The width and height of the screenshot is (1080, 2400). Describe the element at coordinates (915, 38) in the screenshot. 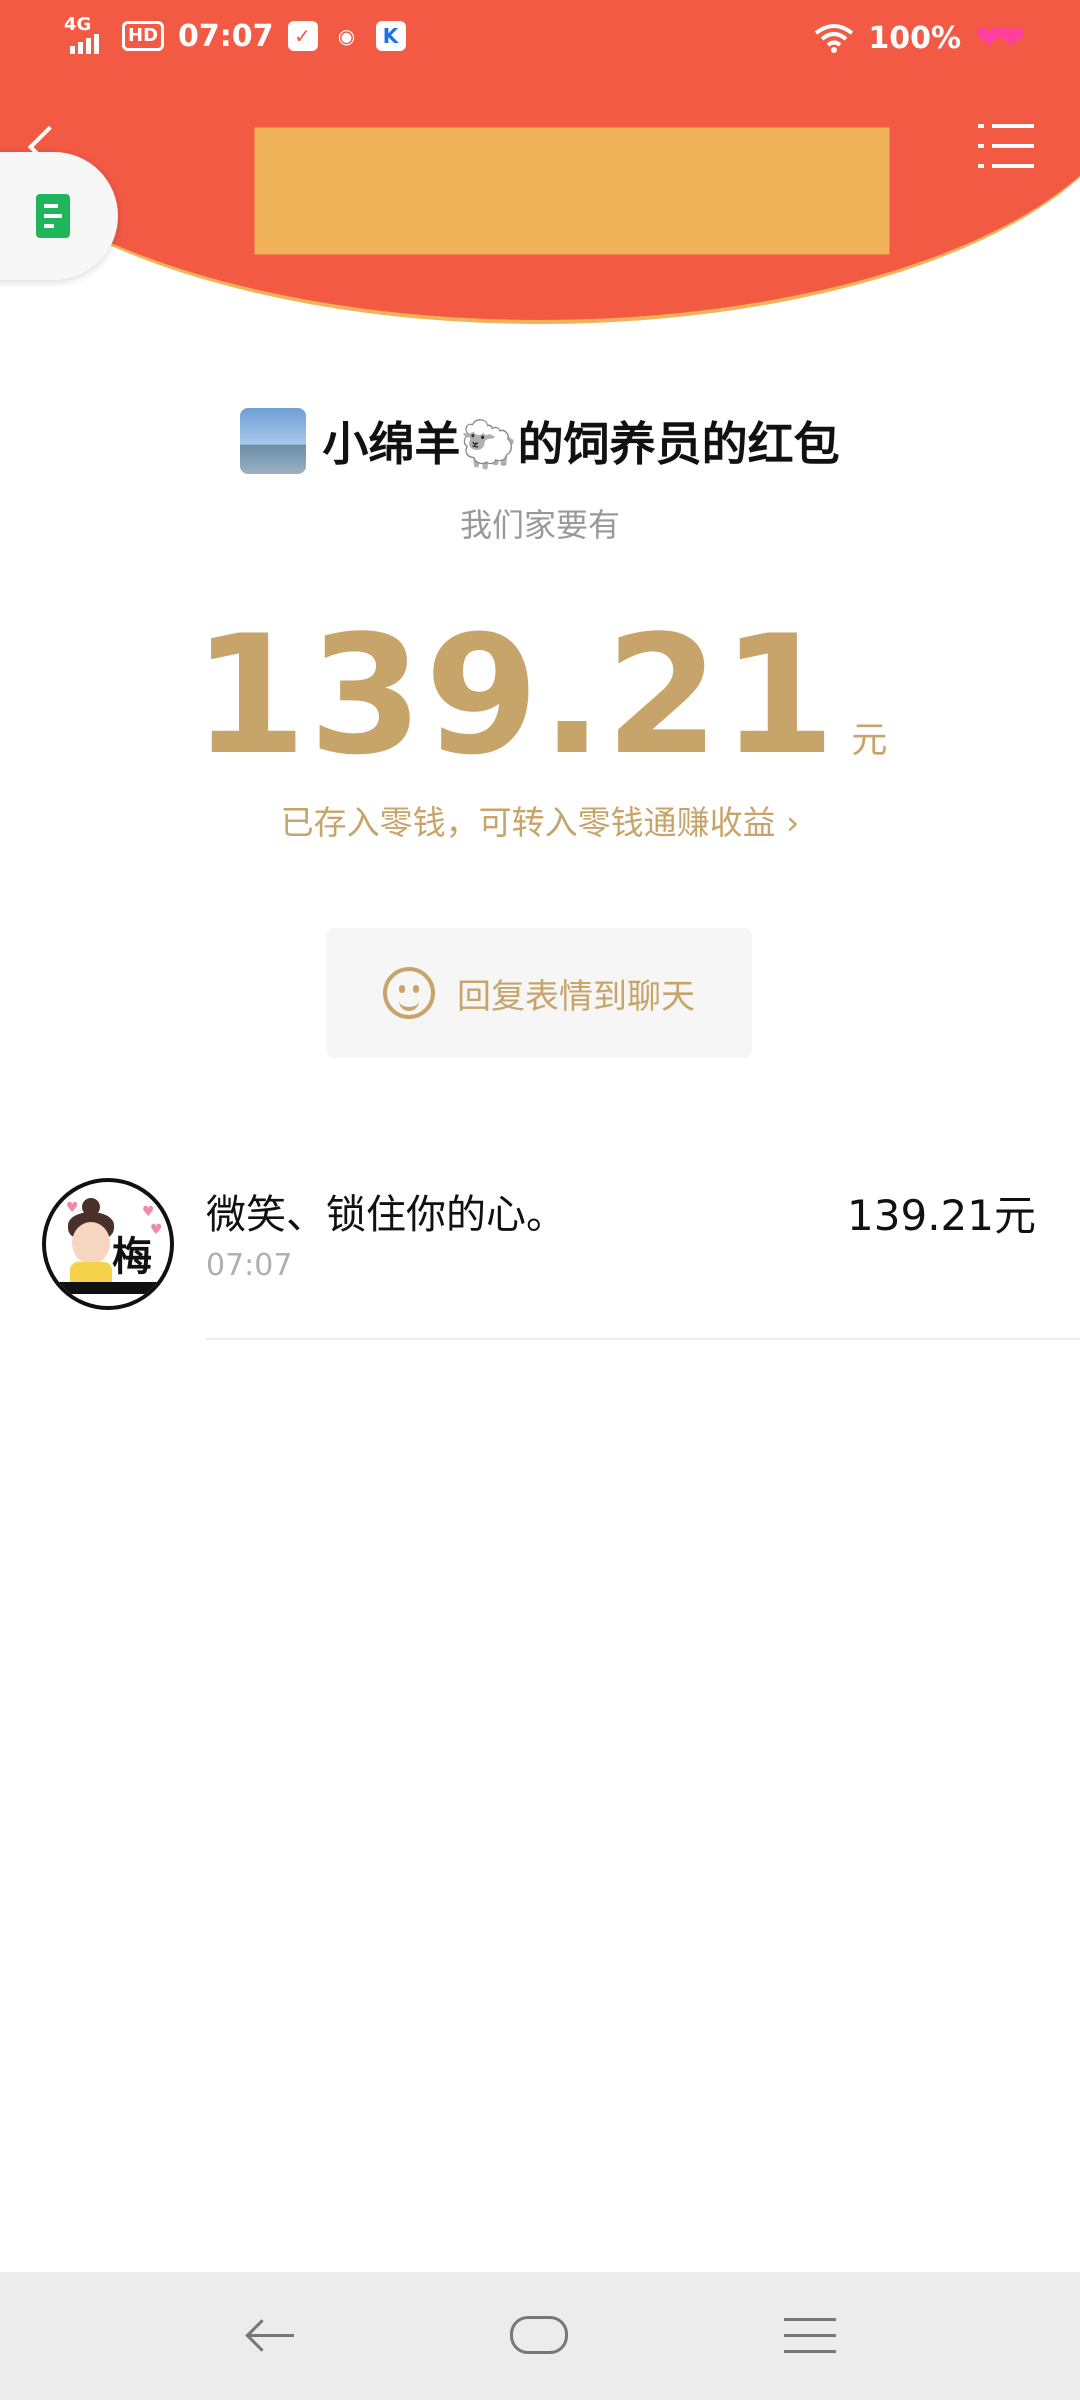

I see `battery-level: 100%` at that location.